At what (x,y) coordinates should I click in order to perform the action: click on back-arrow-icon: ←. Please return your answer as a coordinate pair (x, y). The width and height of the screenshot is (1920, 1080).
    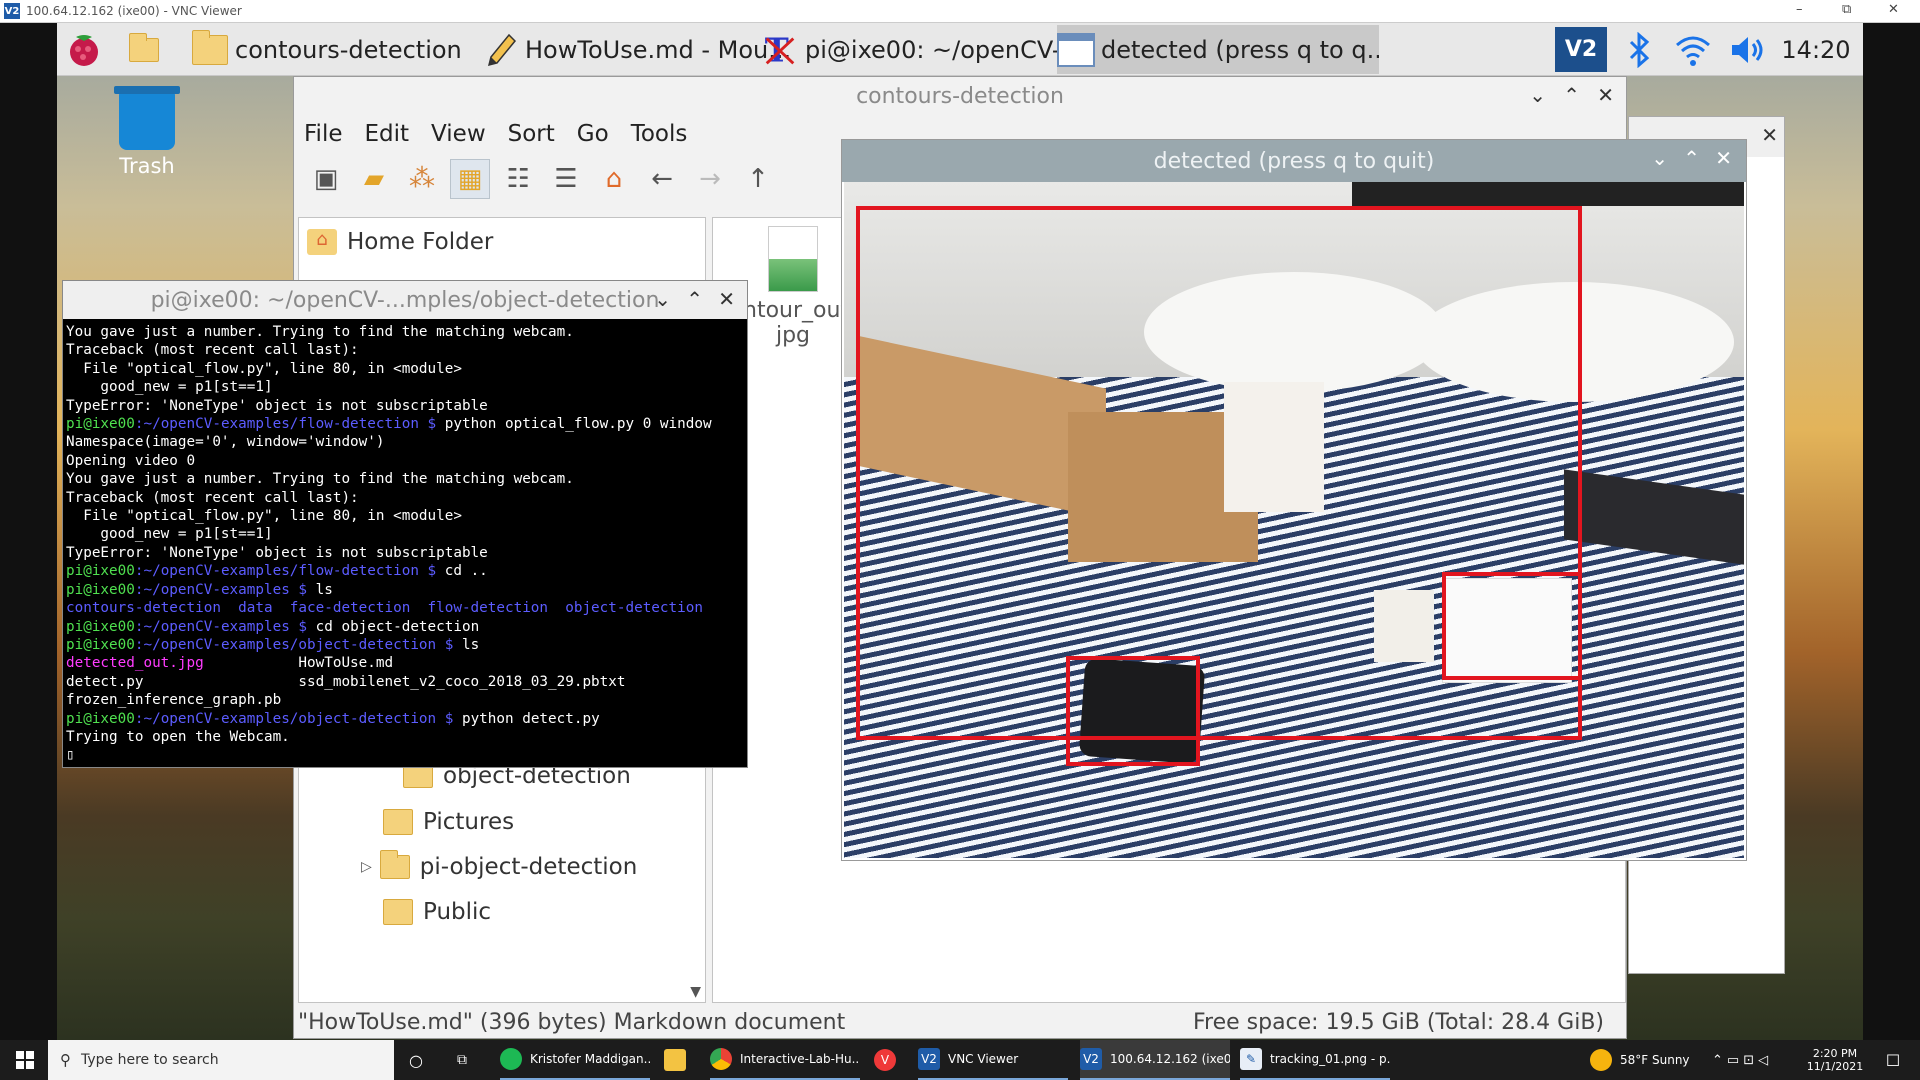
    Looking at the image, I should click on (662, 179).